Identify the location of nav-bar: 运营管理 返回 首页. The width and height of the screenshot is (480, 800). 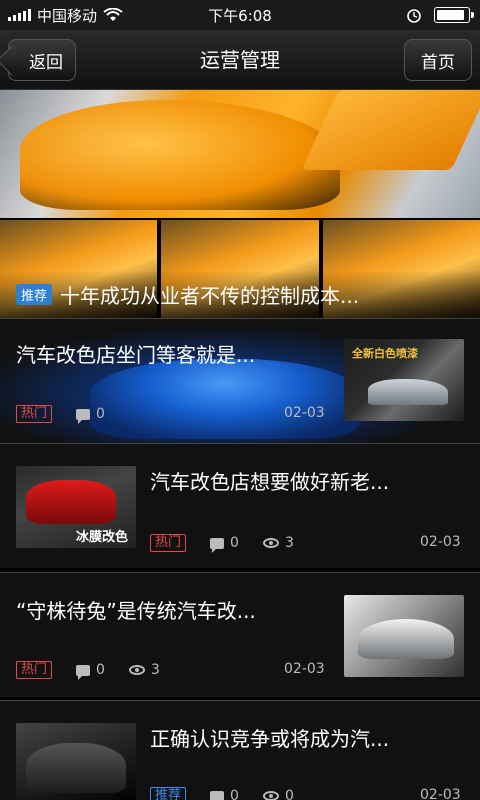
(240, 60).